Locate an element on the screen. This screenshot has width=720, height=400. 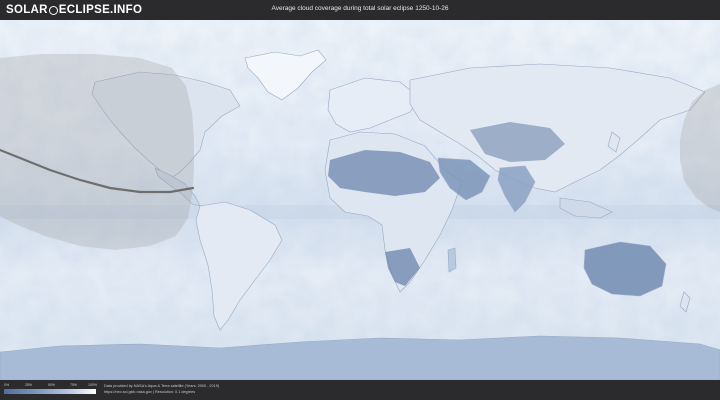
site-logo: SOLAR ECLIPSE.INFO is located at coordinates (74, 10).